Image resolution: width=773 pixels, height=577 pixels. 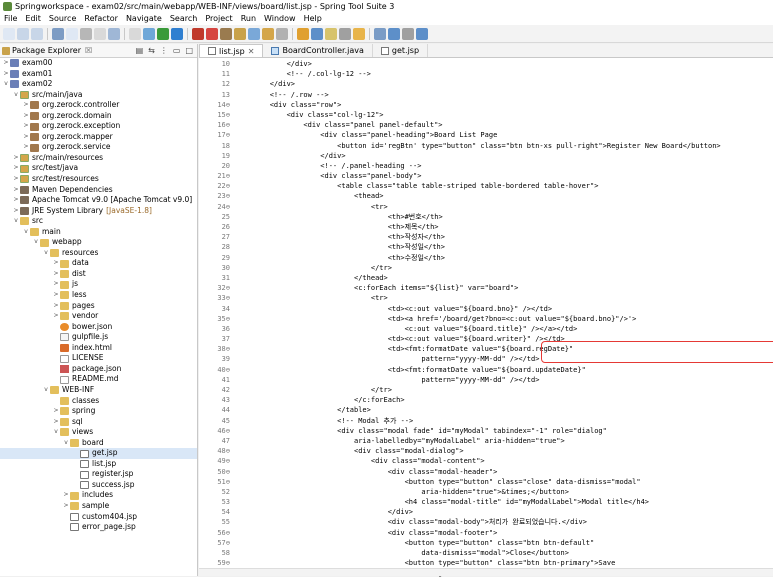 What do you see at coordinates (98, 495) in the screenshot?
I see `tree-item: > includes` at bounding box center [98, 495].